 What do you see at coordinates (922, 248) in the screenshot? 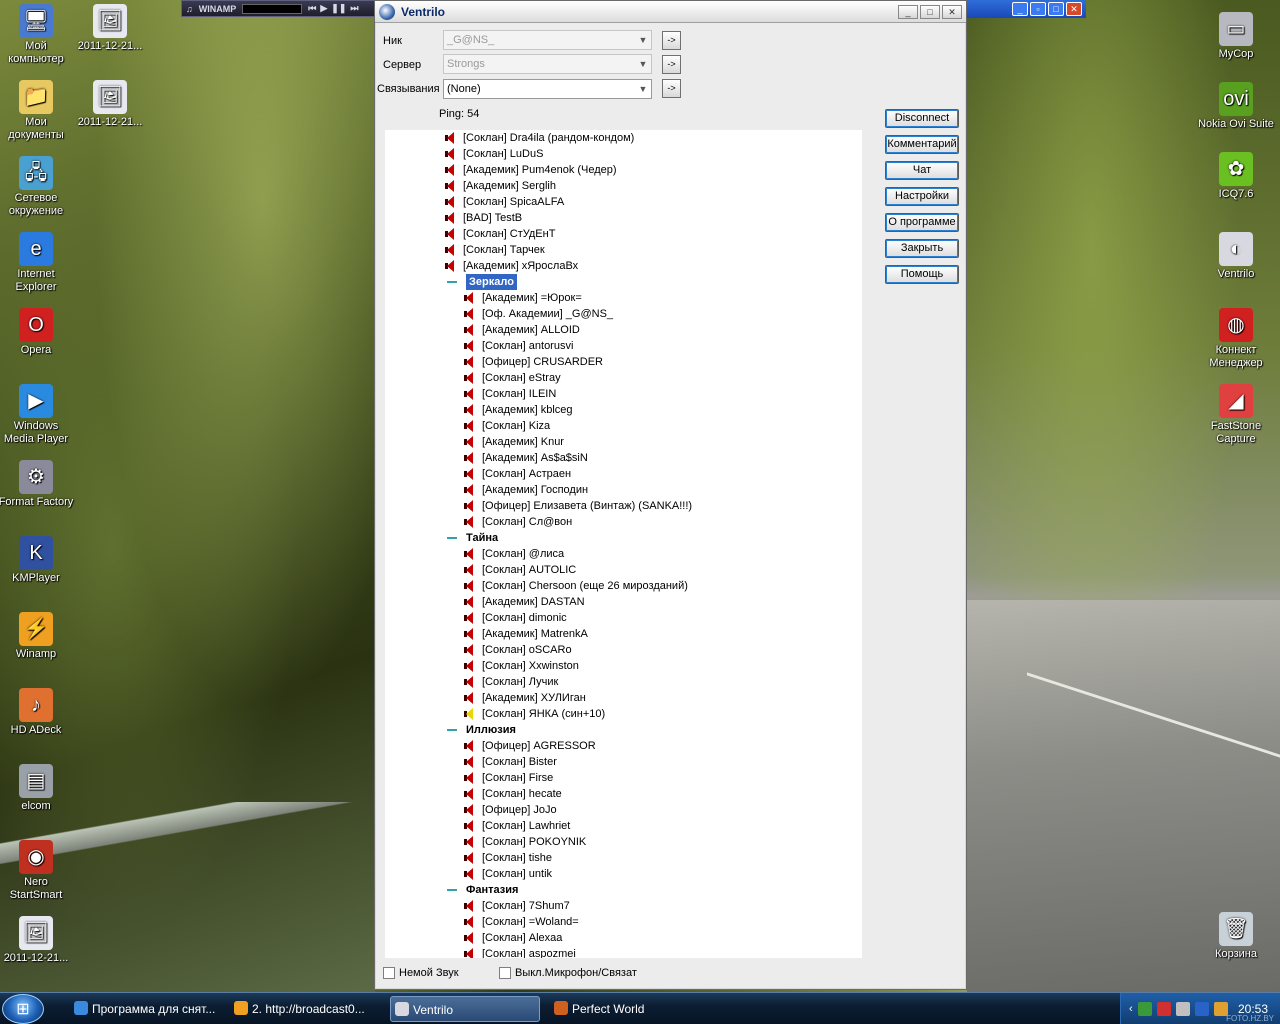
I see `side-button-5: Закрыть` at bounding box center [922, 248].